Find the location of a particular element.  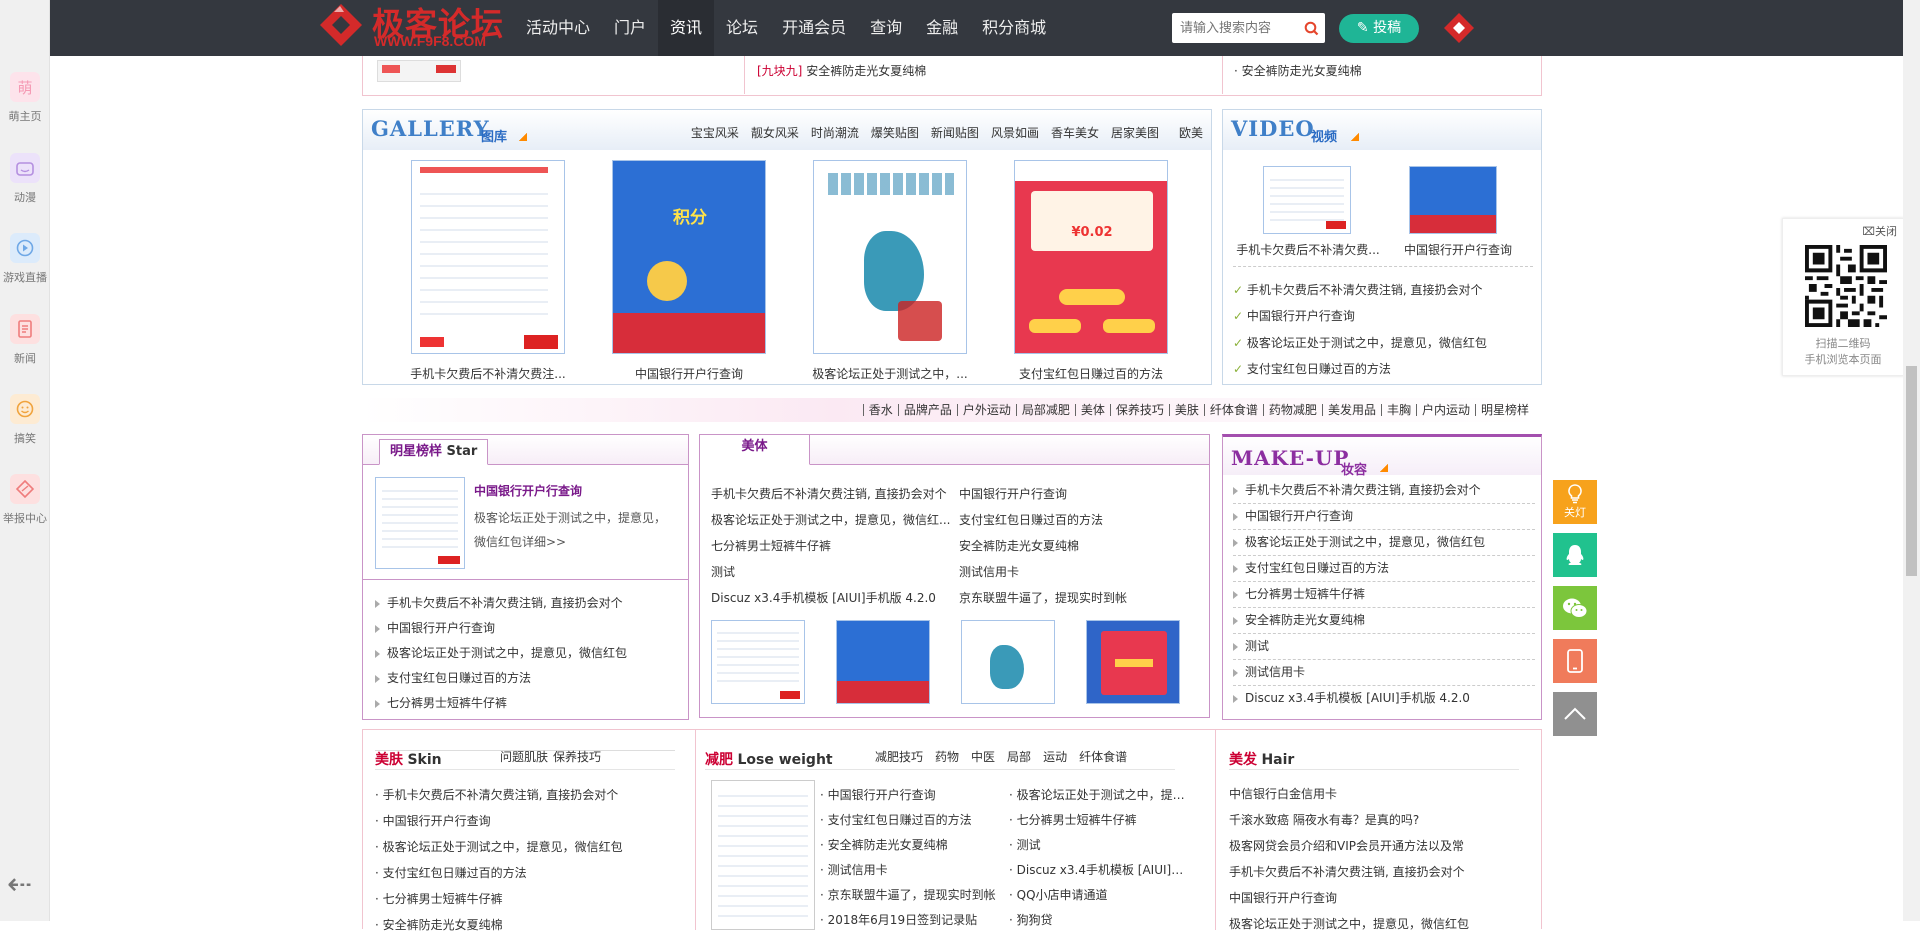

nav-item-query: 查询 is located at coordinates (886, 28).